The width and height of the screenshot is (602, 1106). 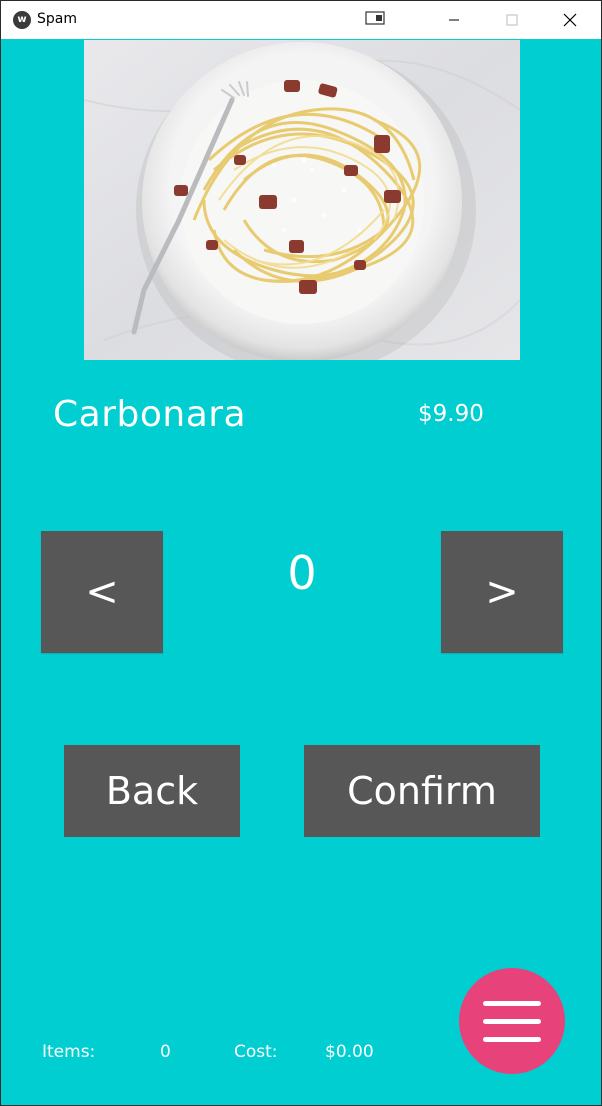 I want to click on minimize-button, so click(x=454, y=20).